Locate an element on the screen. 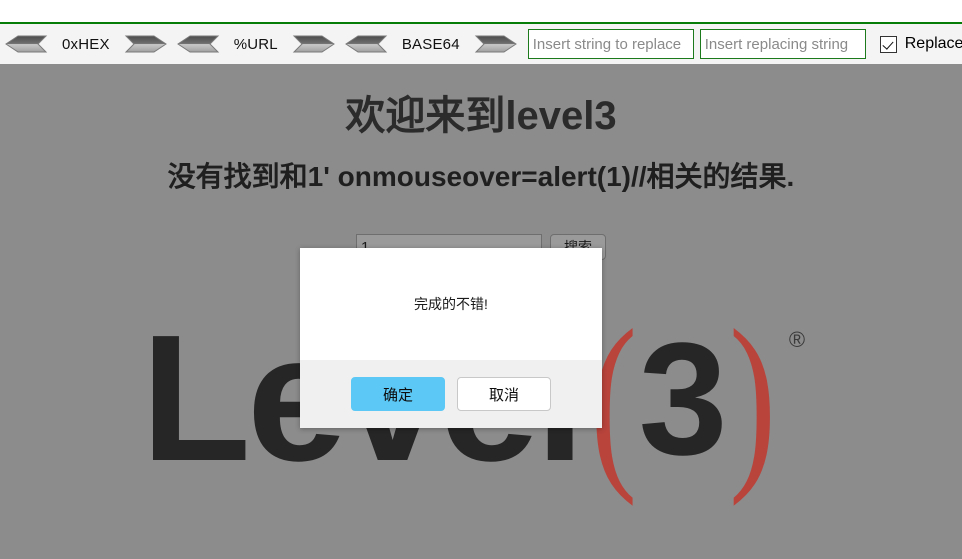 This screenshot has width=962, height=559. dialog-confirm-button: 确定 is located at coordinates (398, 394).